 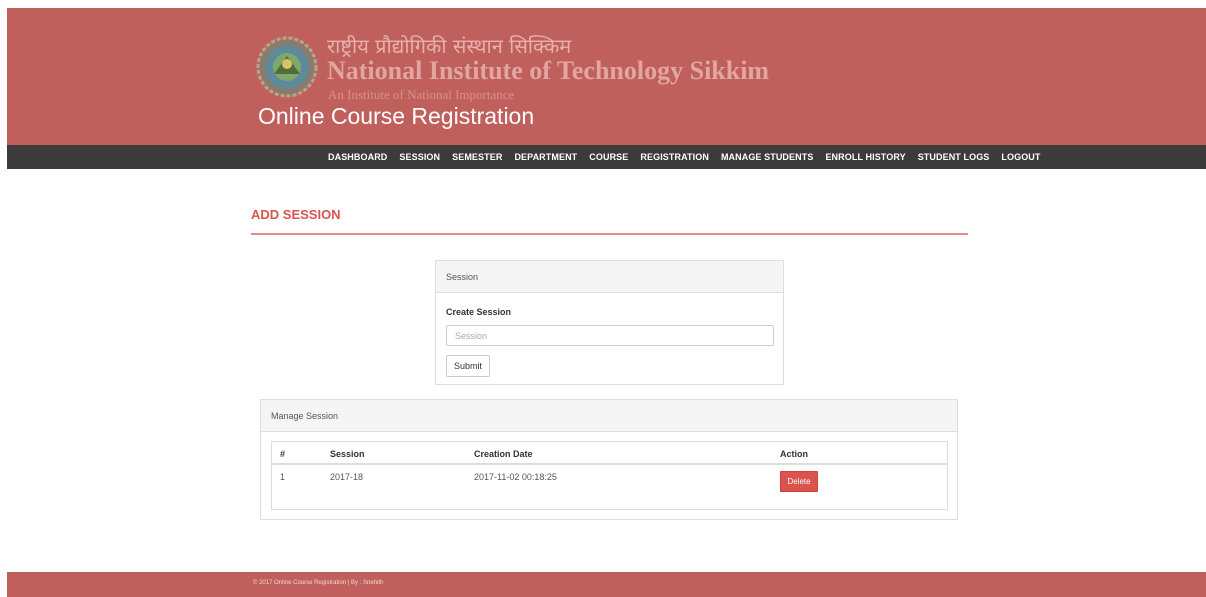 I want to click on column-header-creation-date: Creation Date, so click(x=503, y=454).